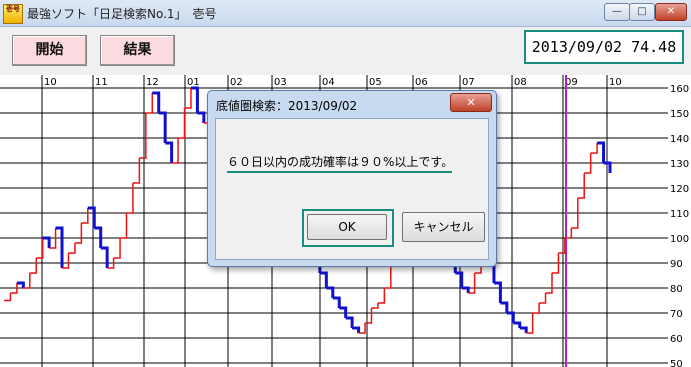 The height and width of the screenshot is (367, 691). Describe the element at coordinates (679, 214) in the screenshot. I see `y-tick-label: 110` at that location.